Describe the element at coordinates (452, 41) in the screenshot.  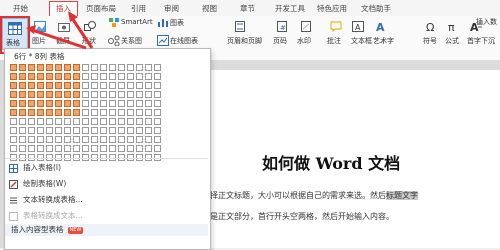
I see `formula-button: 公式` at that location.